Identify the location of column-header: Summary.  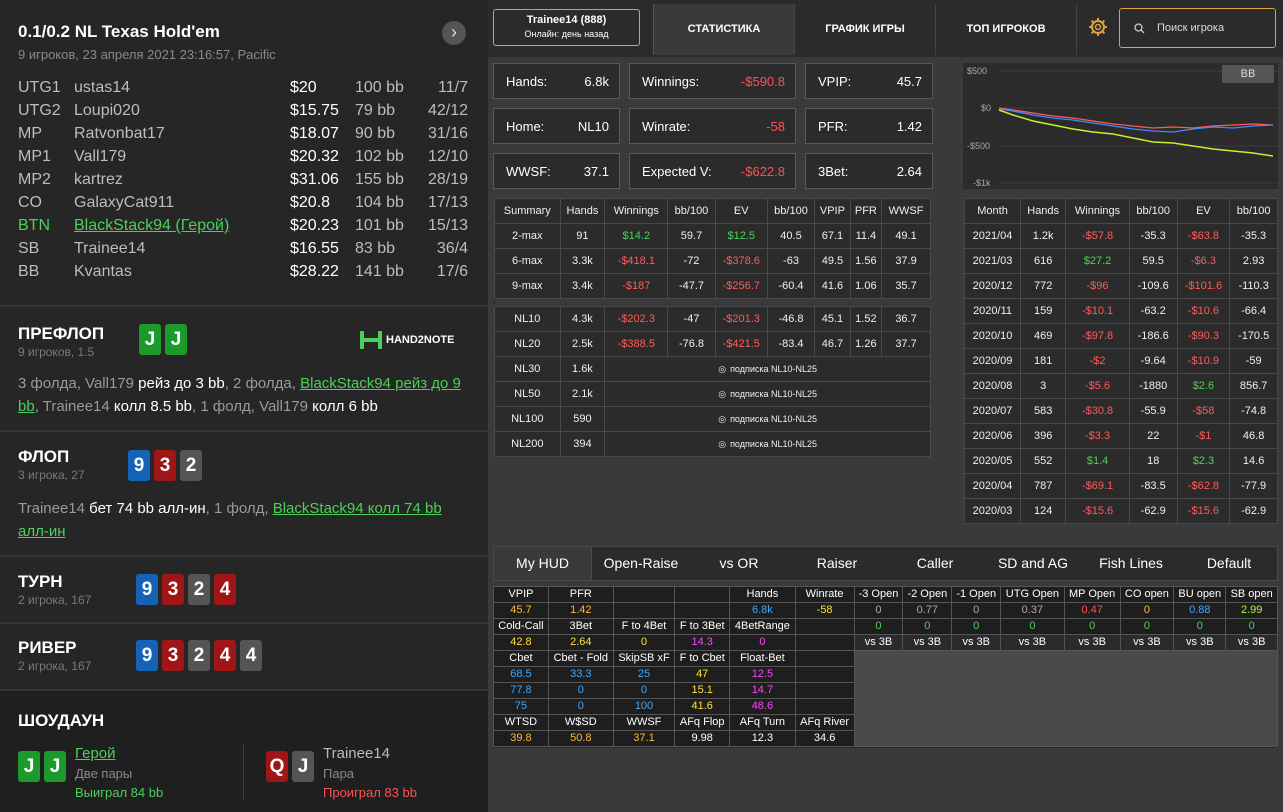
(527, 211).